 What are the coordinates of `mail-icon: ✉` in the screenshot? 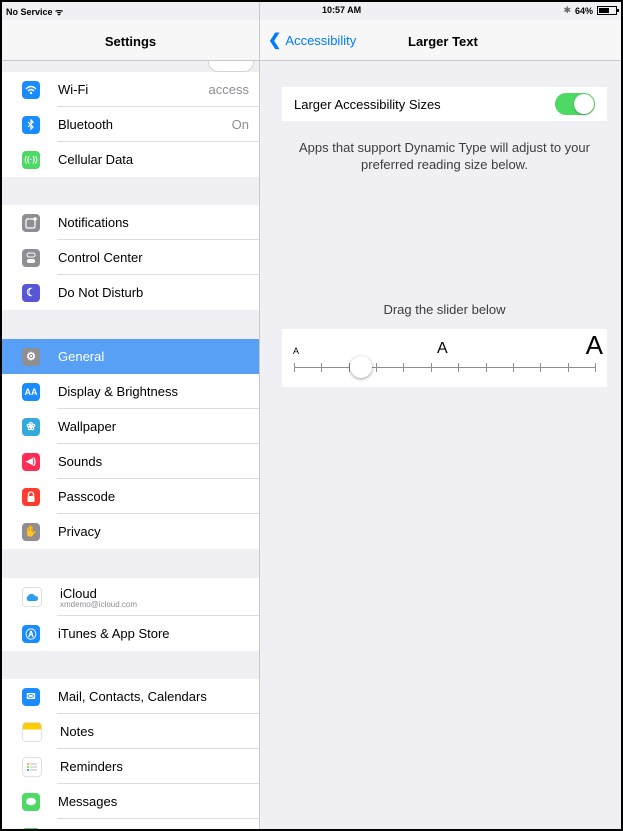 It's located at (31, 696).